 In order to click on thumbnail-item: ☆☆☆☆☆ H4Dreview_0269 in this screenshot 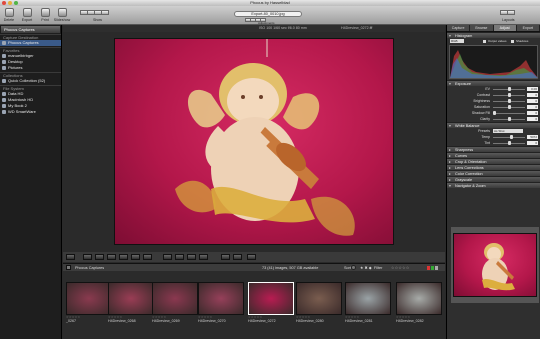, I will do `click(175, 304)`.